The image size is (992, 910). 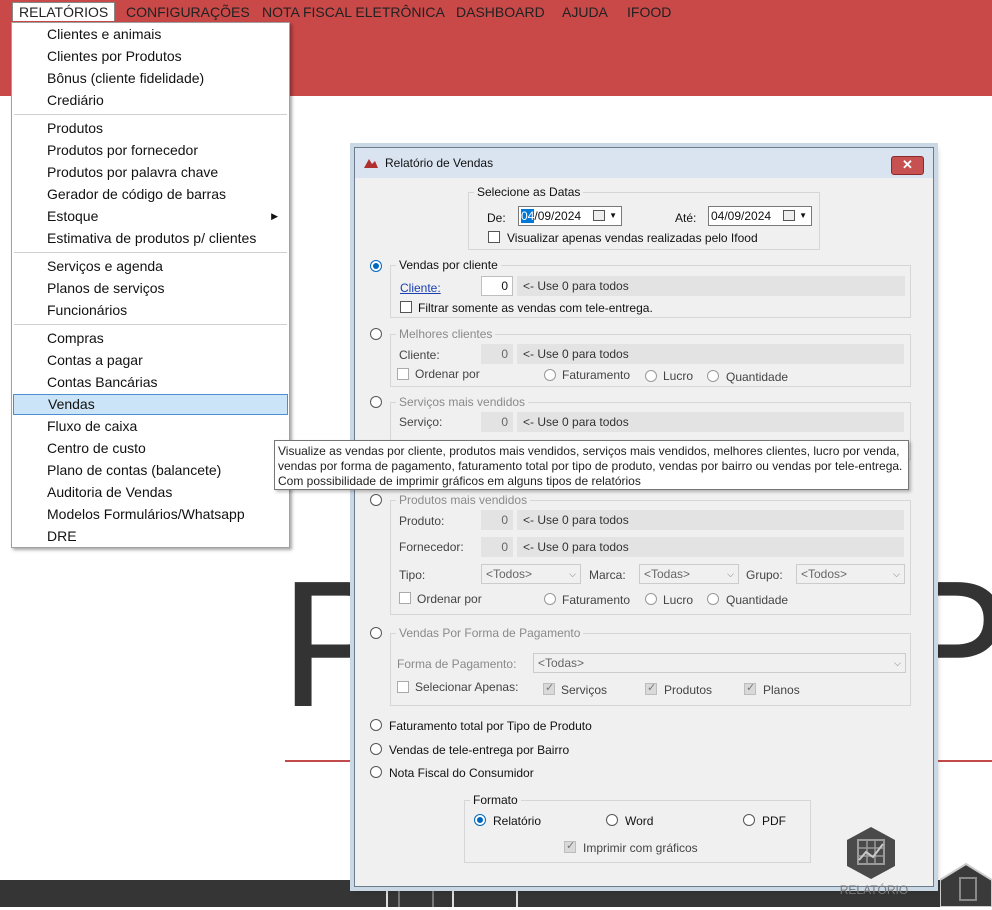 What do you see at coordinates (274, 216) in the screenshot?
I see `submenu-arrow-icon: ▶` at bounding box center [274, 216].